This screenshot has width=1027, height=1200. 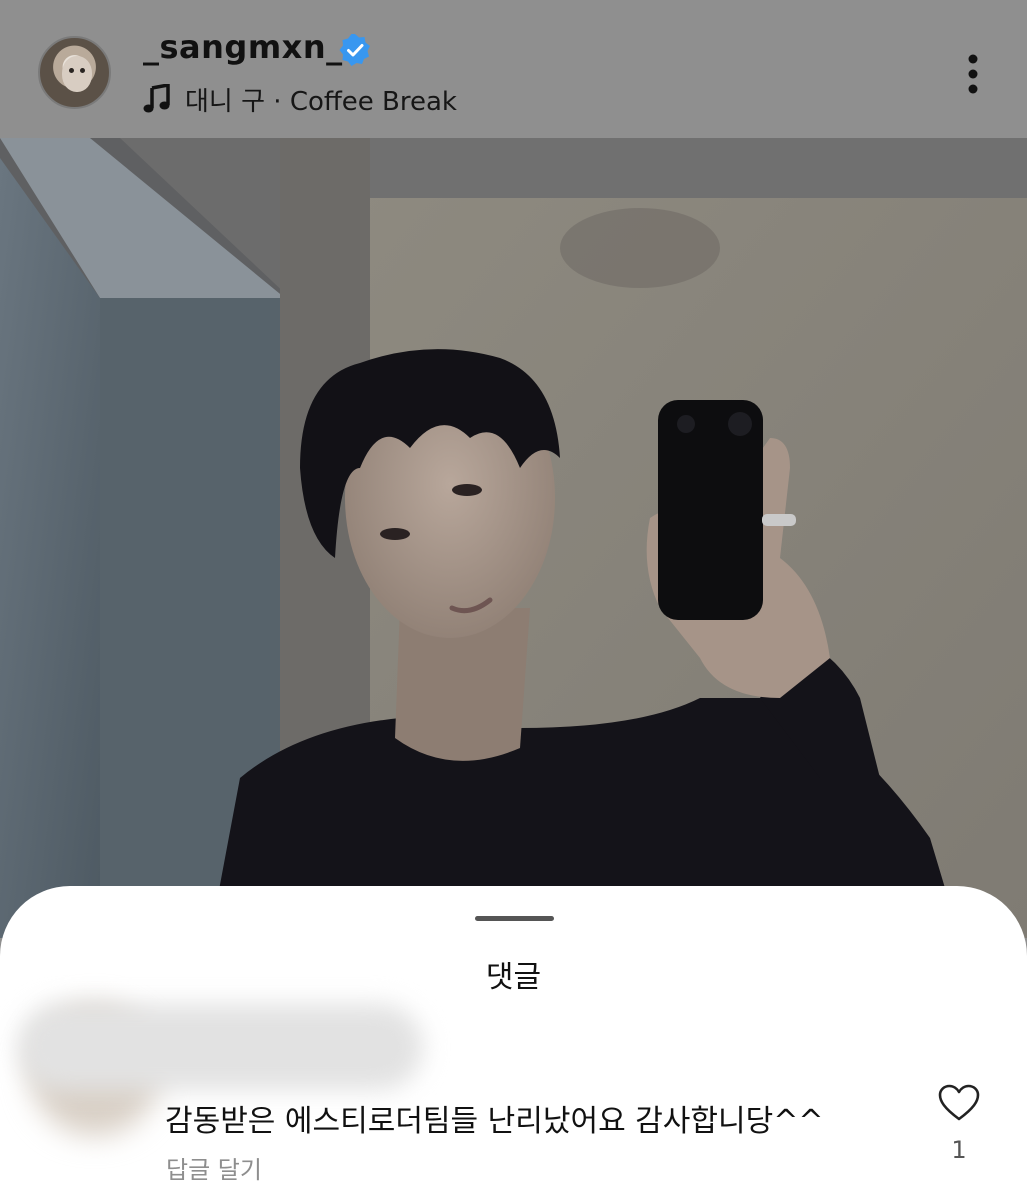 What do you see at coordinates (973, 74) in the screenshot?
I see `more-options-icon` at bounding box center [973, 74].